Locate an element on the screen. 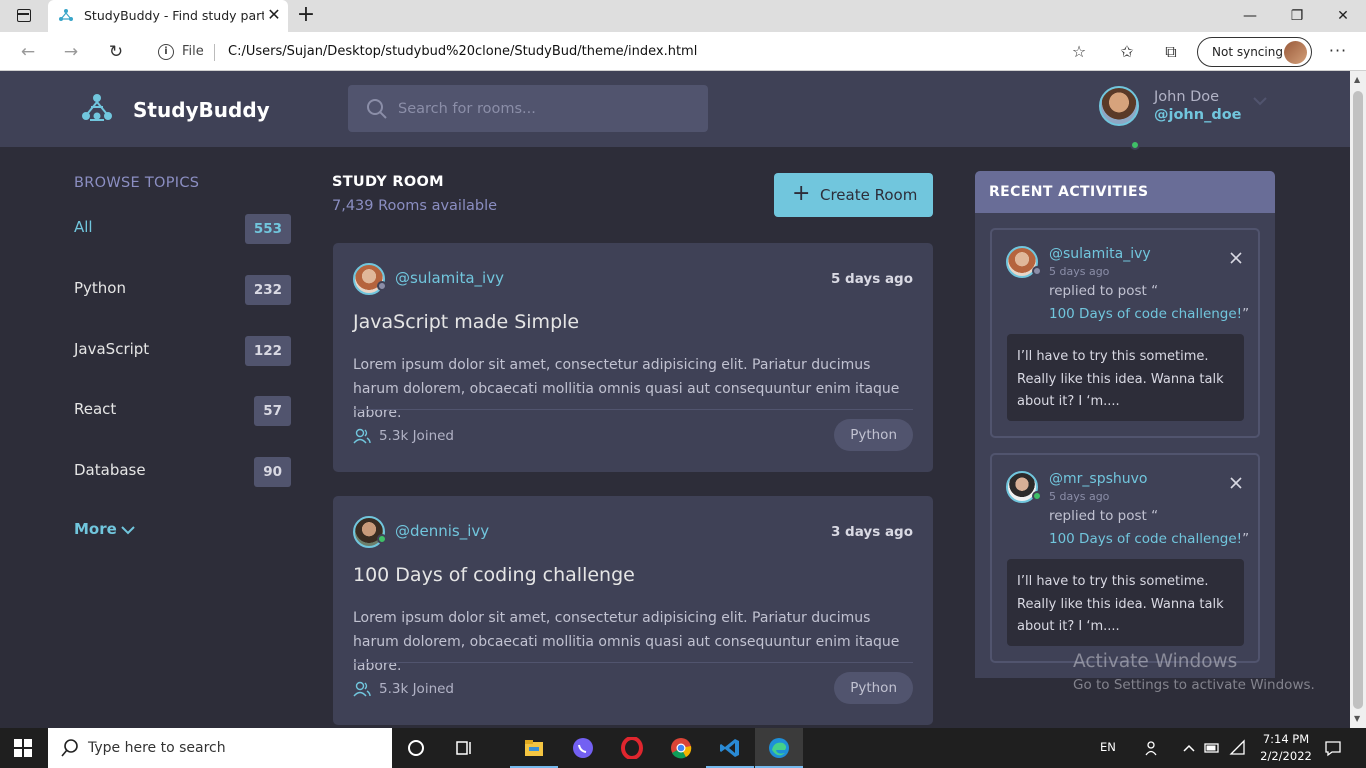 The width and height of the screenshot is (1366, 768). activity-user-link: @sulamita_ivy is located at coordinates (1100, 254).